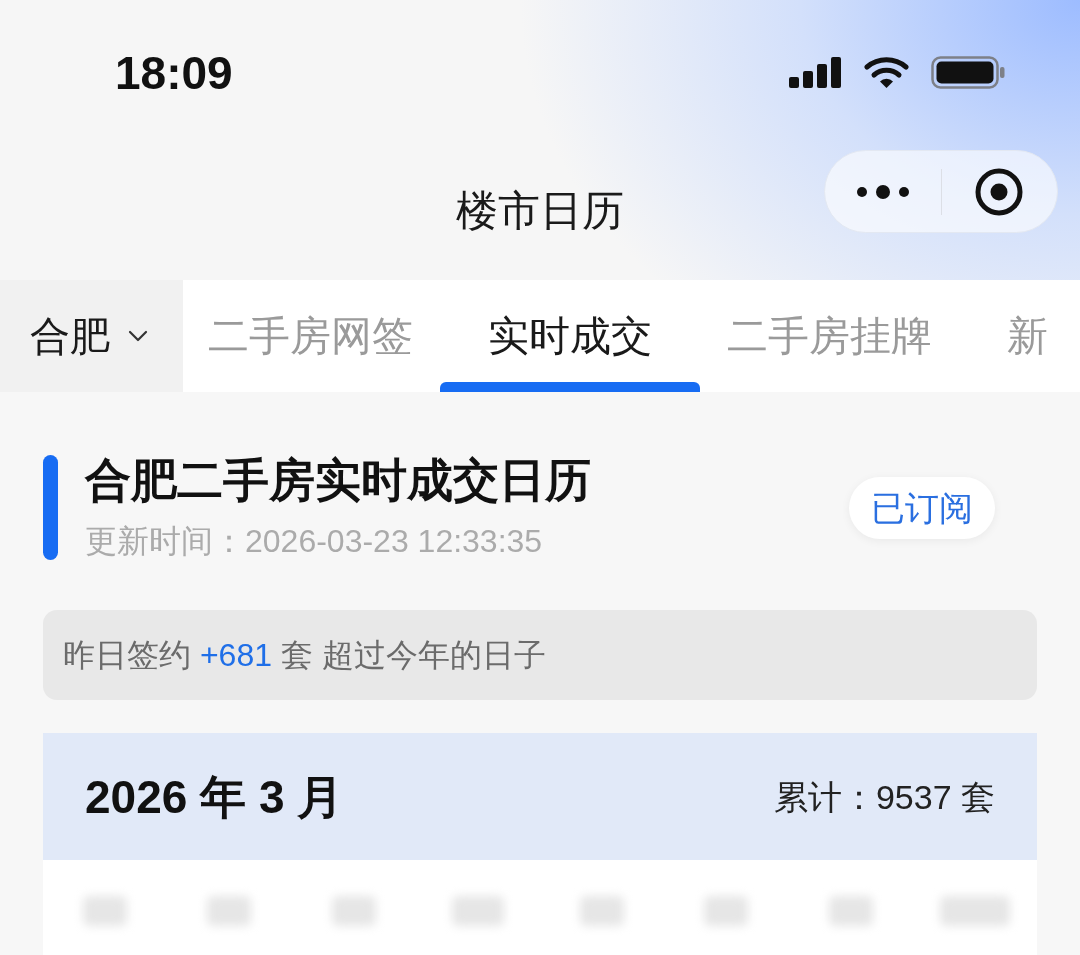  Describe the element at coordinates (174, 72) in the screenshot. I see `status-time: 18:09` at that location.